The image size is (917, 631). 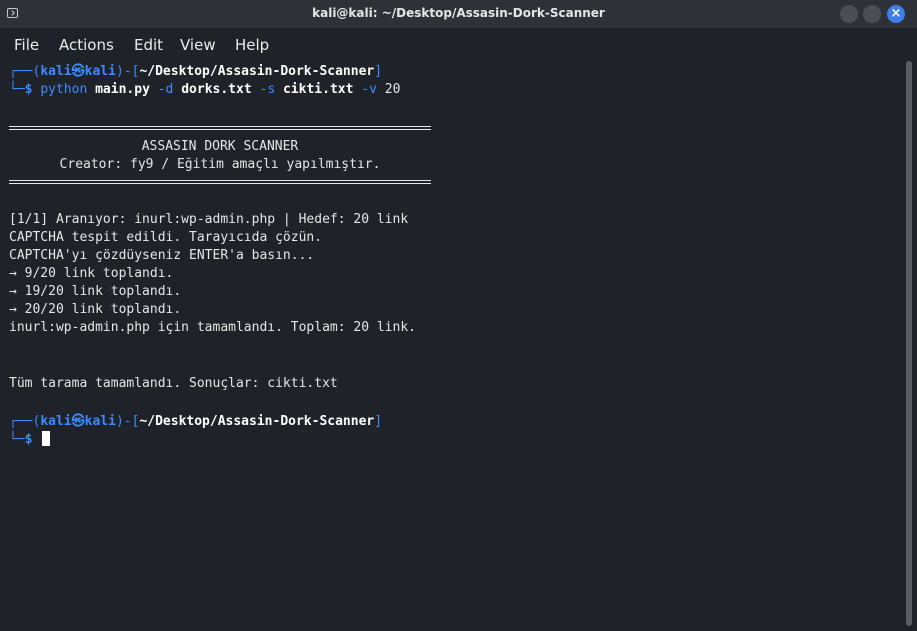 I want to click on command-name: python, so click(x=64, y=89).